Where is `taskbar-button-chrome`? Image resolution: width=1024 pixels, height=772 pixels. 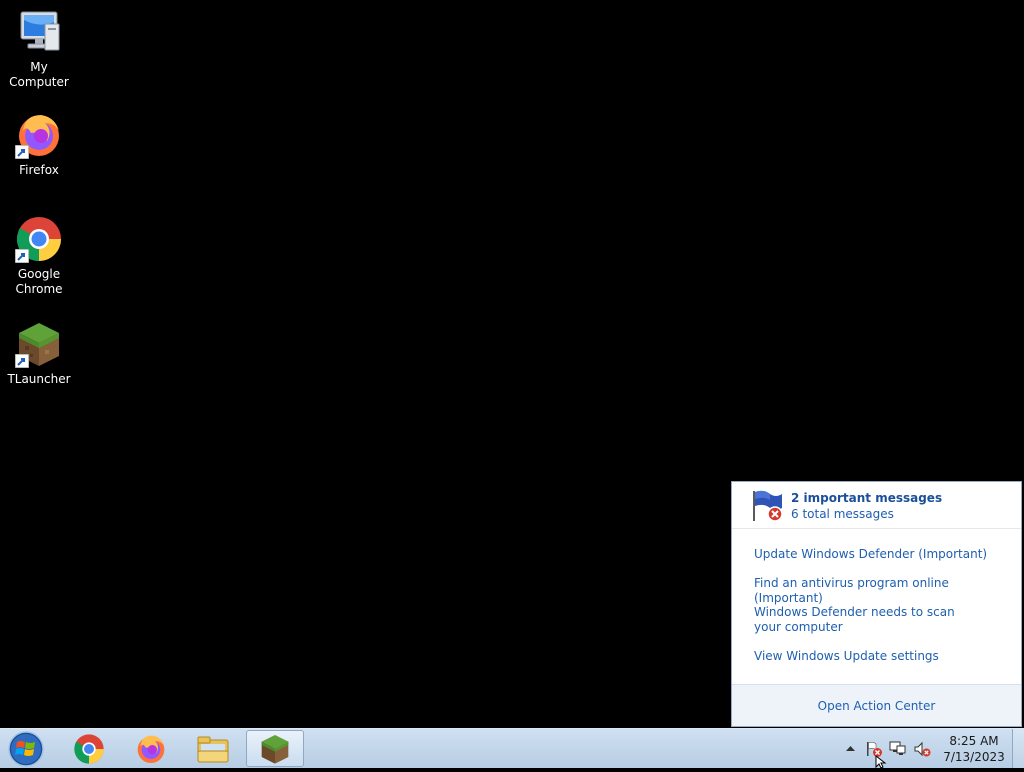 taskbar-button-chrome is located at coordinates (89, 748).